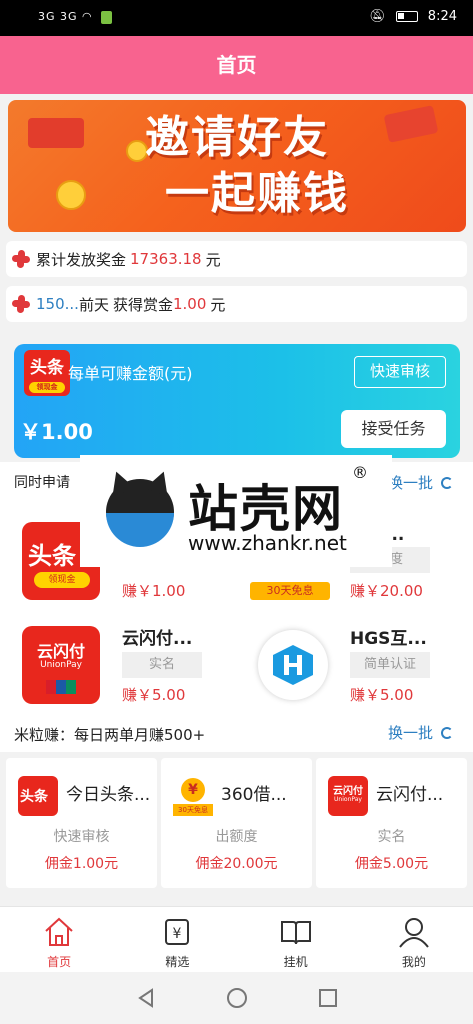 The height and width of the screenshot is (1024, 473). What do you see at coordinates (81, 837) in the screenshot?
I see `card-tag: 快速审核` at bounding box center [81, 837].